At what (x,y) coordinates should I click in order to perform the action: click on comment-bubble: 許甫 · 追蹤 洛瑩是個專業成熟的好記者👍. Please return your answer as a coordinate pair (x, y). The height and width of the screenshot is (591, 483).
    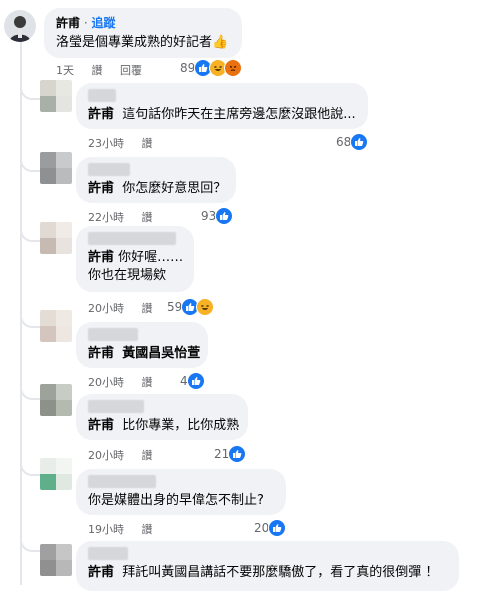
    Looking at the image, I should click on (143, 33).